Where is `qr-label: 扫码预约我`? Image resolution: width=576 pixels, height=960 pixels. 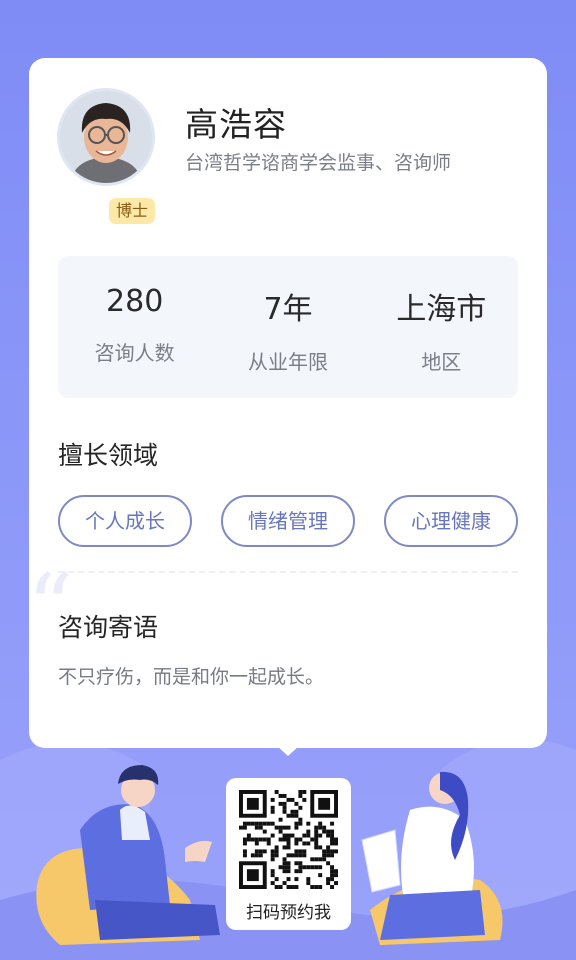 qr-label: 扫码预约我 is located at coordinates (288, 913).